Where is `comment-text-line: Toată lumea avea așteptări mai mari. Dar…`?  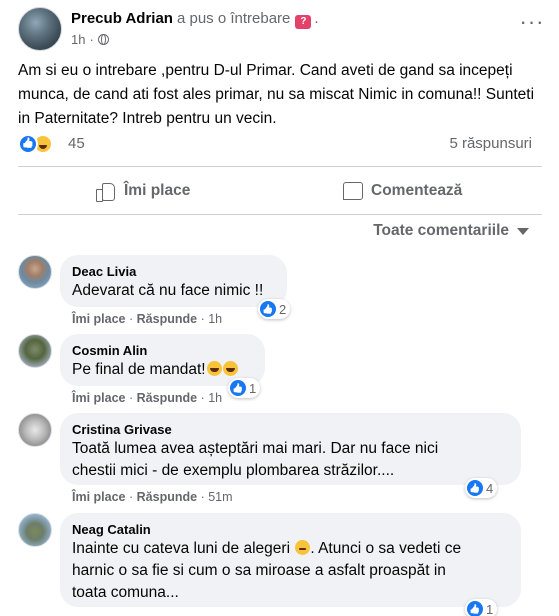
comment-text-line: Toată lumea avea așteptări mai mari. Dar… is located at coordinates (255, 448).